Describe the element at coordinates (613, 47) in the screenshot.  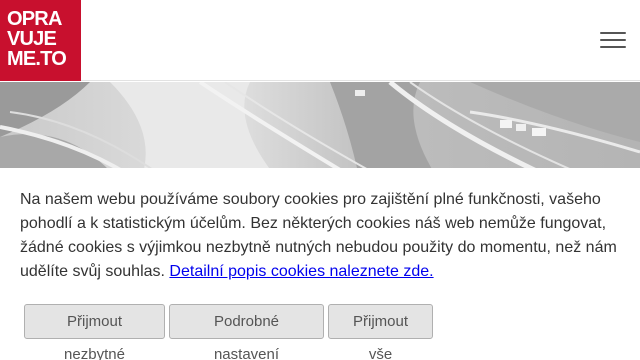
I see `menu-bar-bottom` at that location.